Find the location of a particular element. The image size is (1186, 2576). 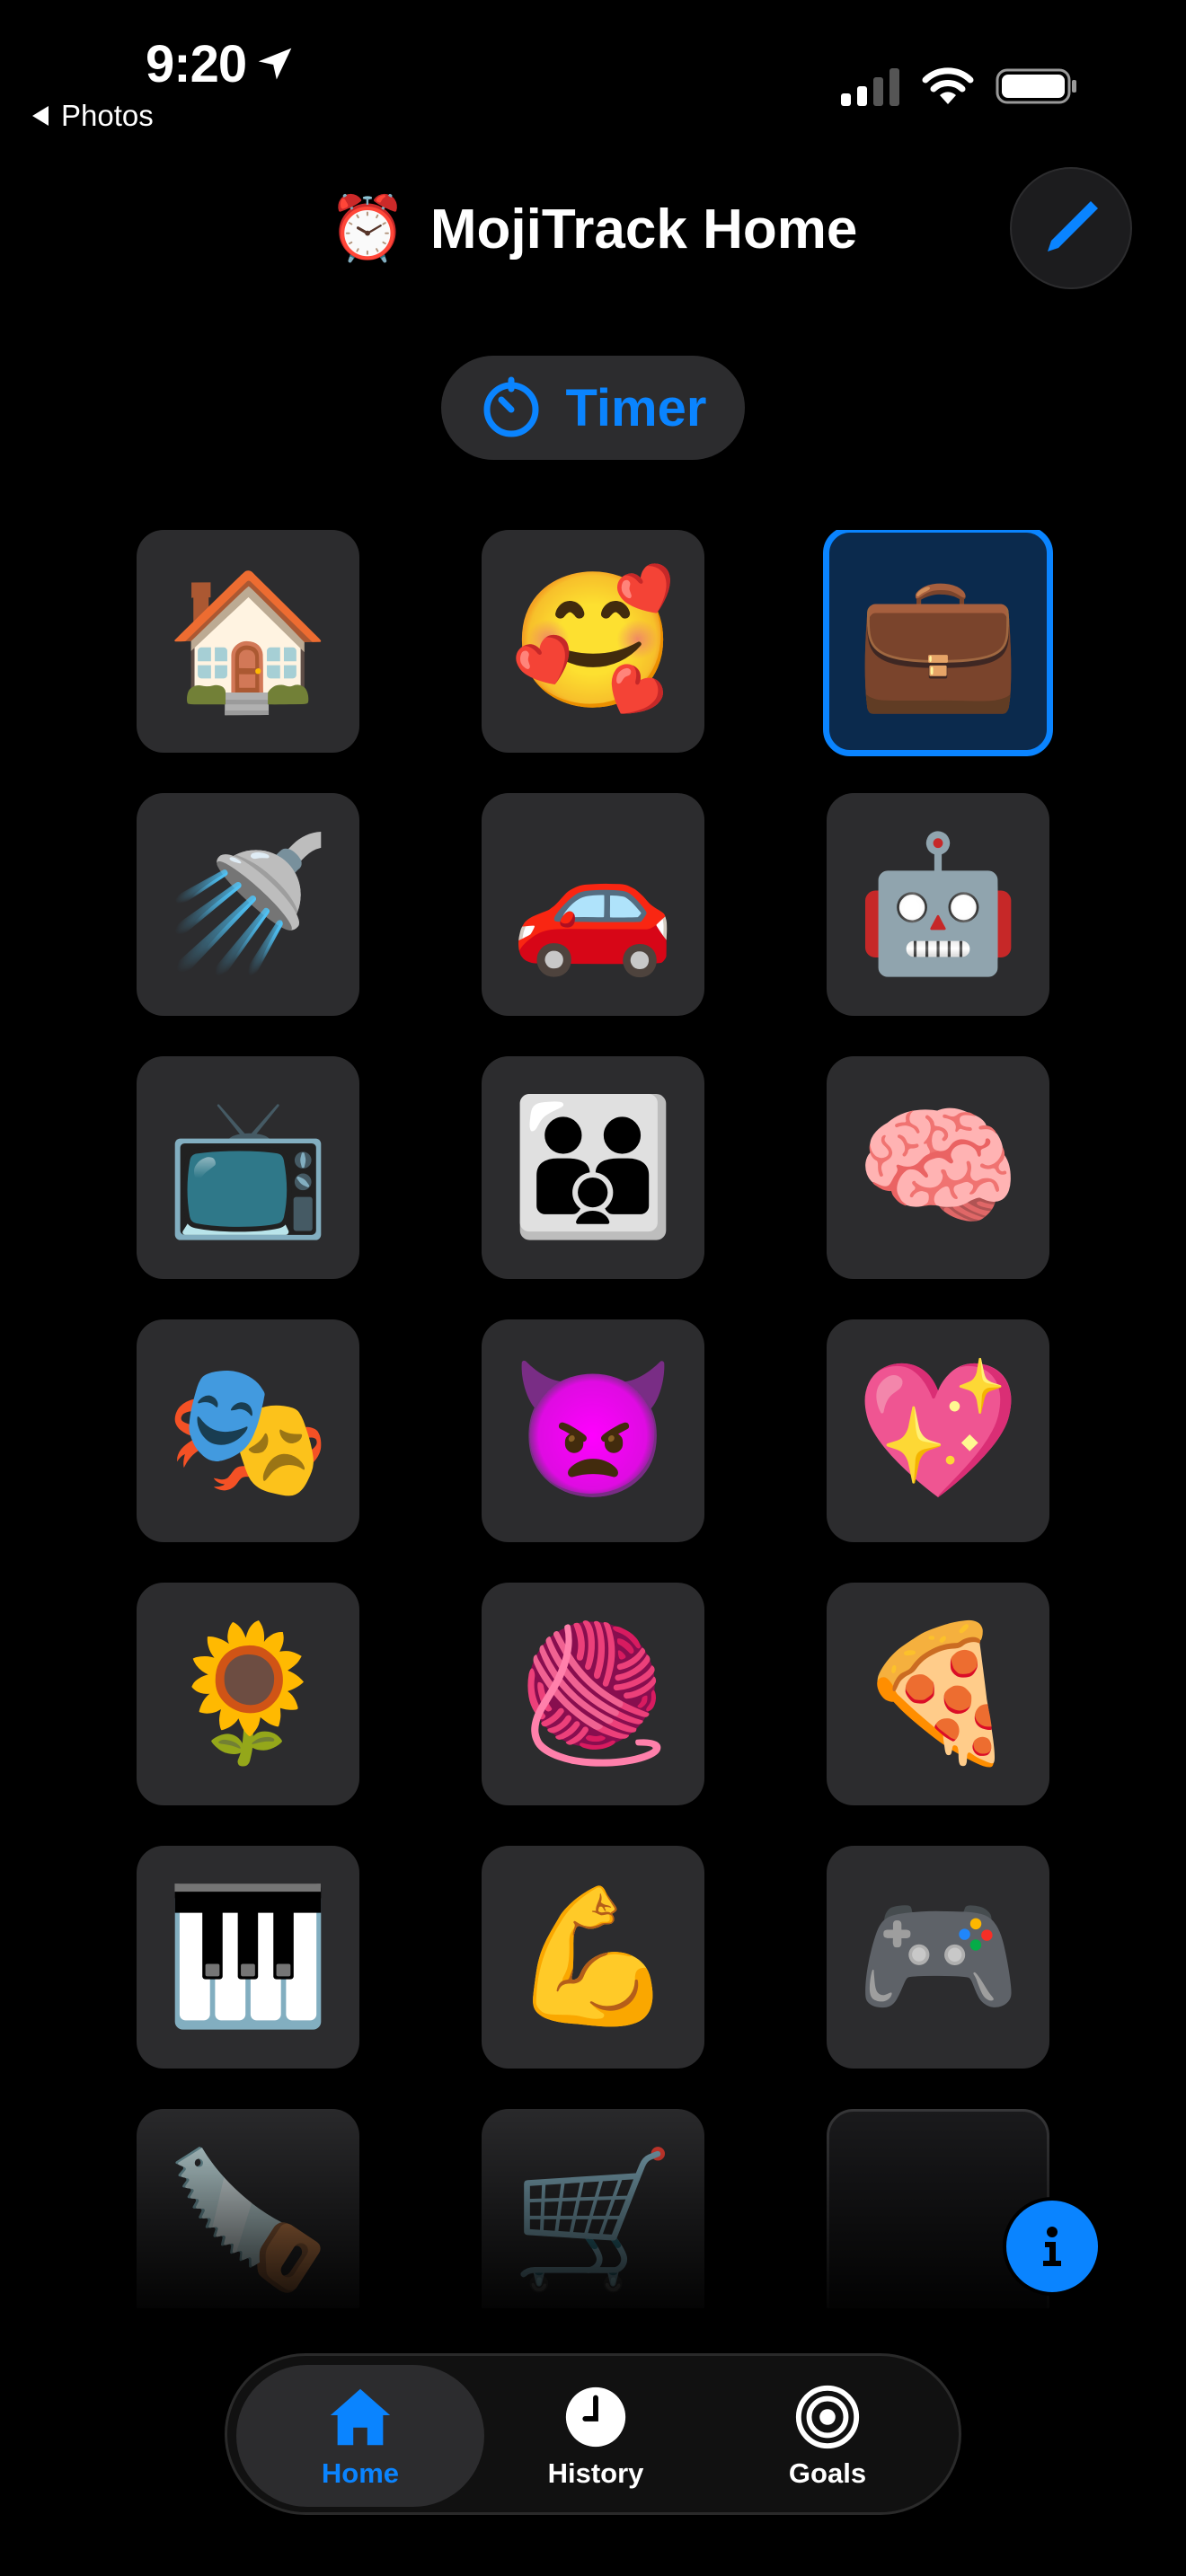

saw-emoji: 🪚 is located at coordinates (248, 2220).